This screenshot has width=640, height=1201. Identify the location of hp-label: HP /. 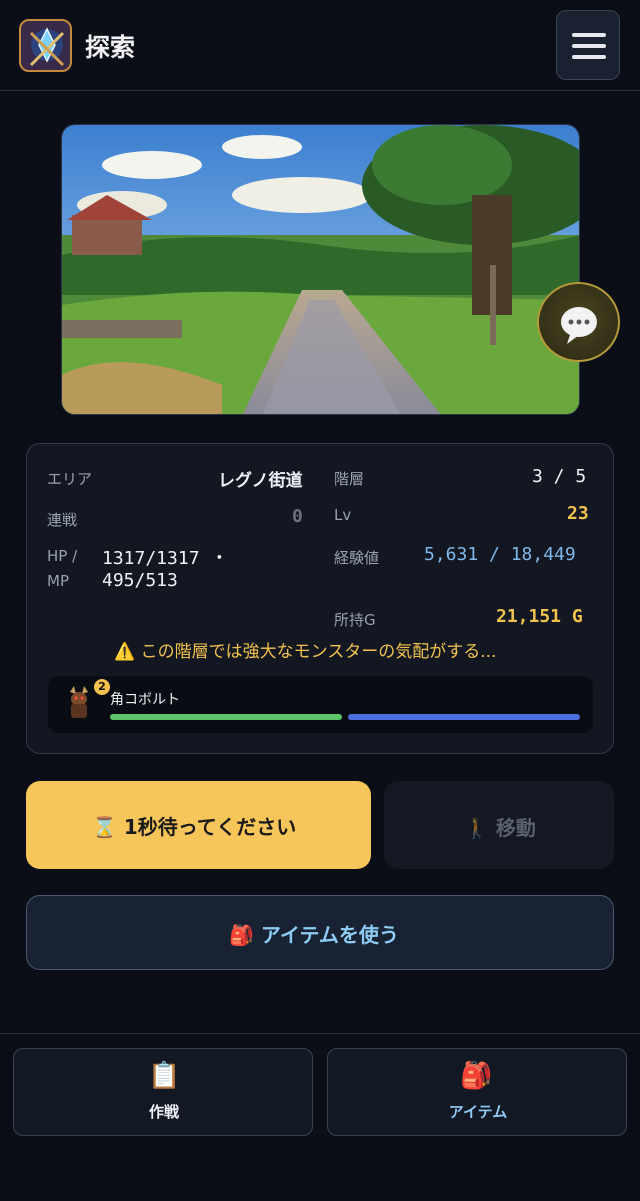
(62, 556).